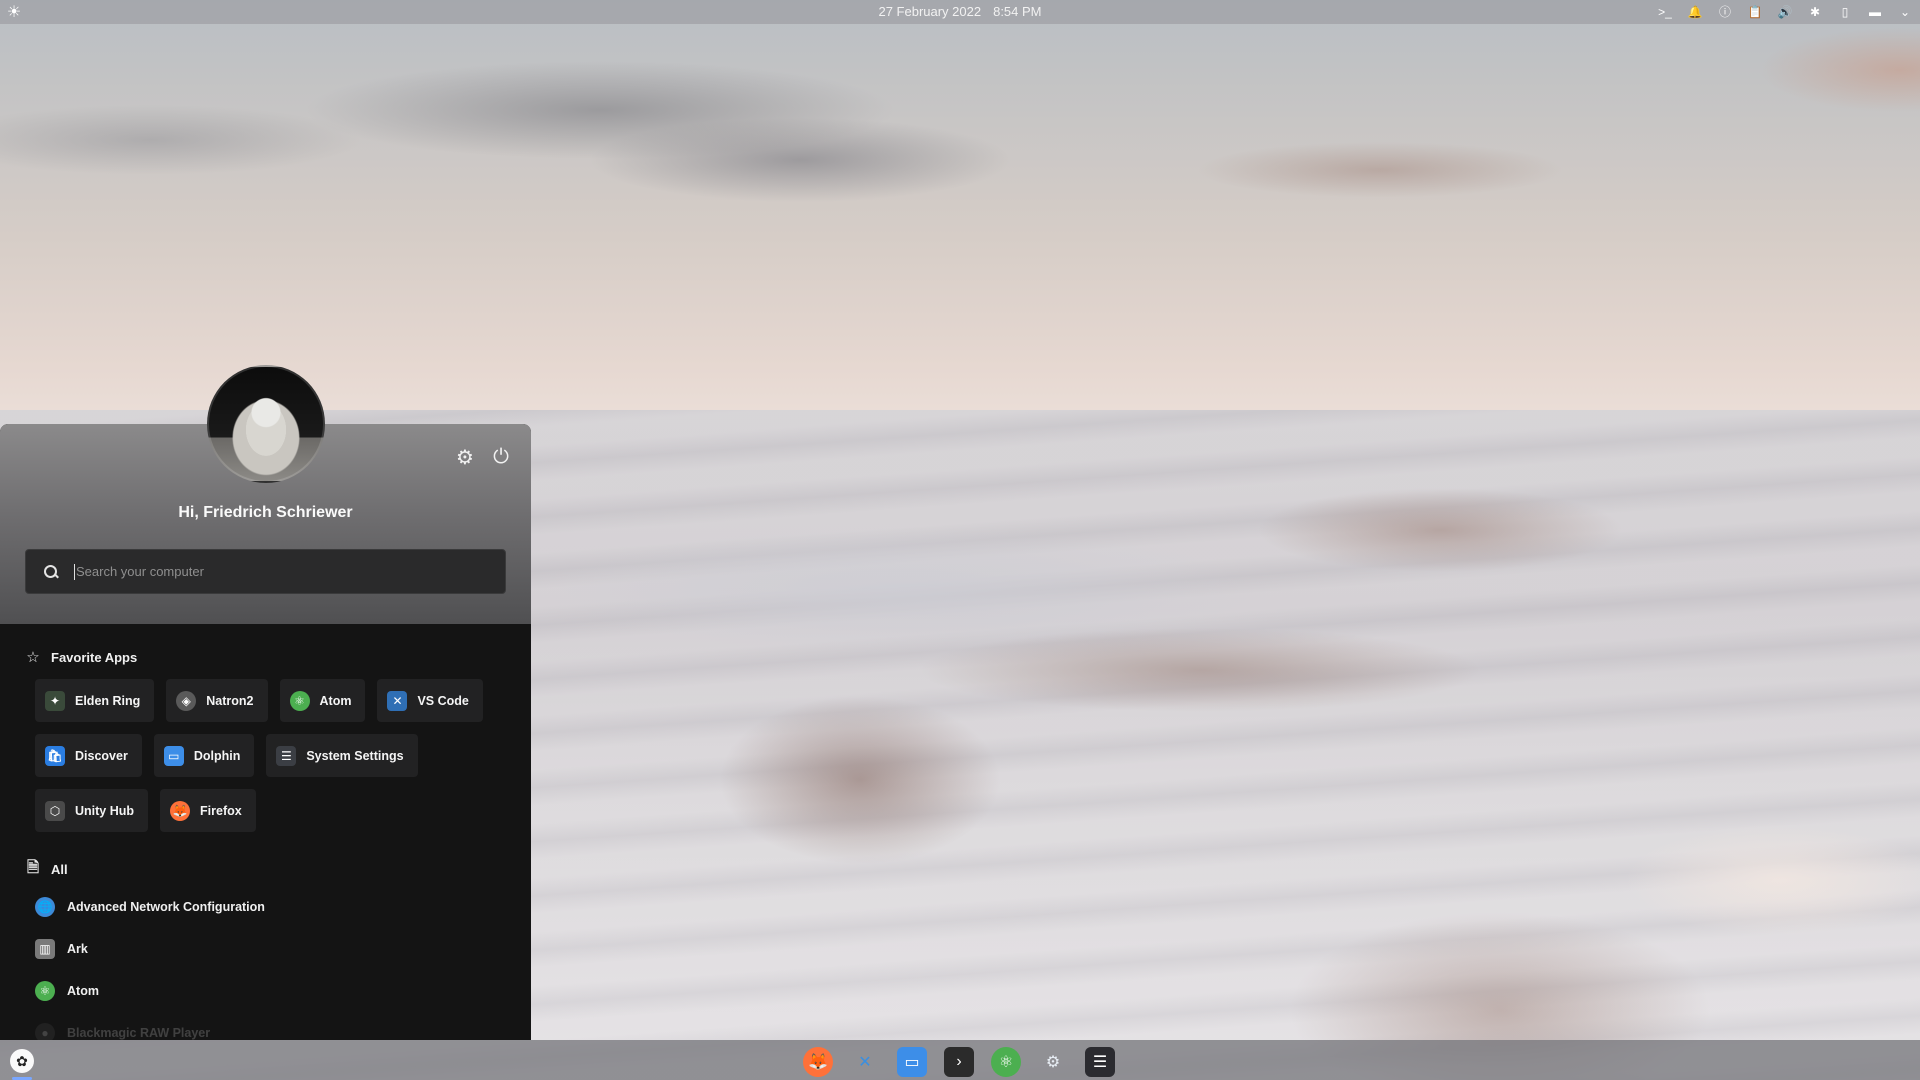 This screenshot has height=1080, width=1920. Describe the element at coordinates (221, 810) in the screenshot. I see `favorite-label: Firefox` at that location.